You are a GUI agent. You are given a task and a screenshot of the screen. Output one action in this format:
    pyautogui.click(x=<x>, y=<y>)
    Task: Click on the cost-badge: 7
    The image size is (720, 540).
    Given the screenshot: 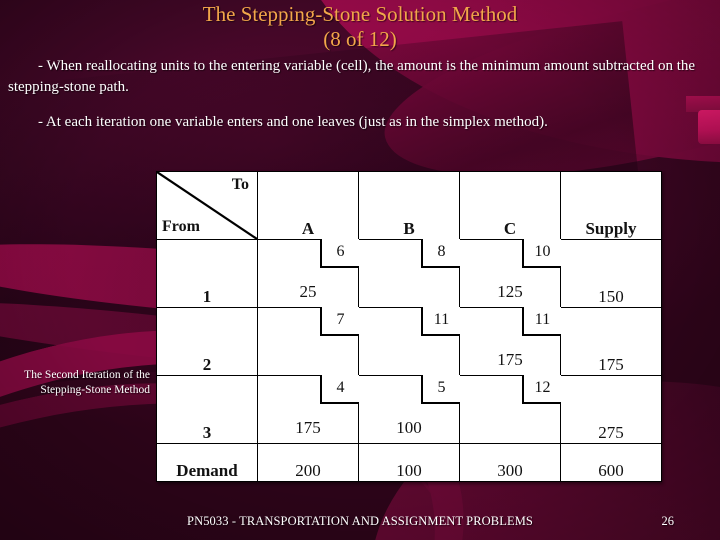 What is the action you would take?
    pyautogui.click(x=339, y=321)
    